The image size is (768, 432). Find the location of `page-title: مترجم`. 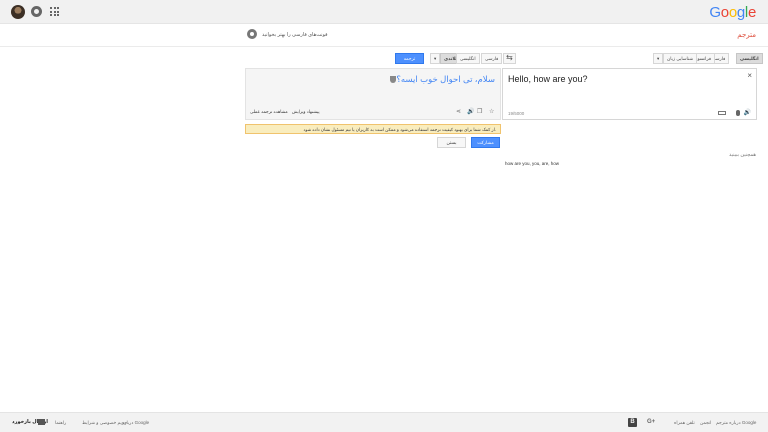

page-title: مترجم is located at coordinates (746, 35).